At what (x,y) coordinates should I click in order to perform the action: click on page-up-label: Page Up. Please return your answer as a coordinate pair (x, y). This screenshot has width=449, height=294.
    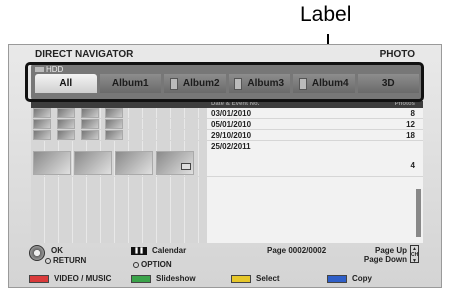
    Looking at the image, I should click on (390, 250).